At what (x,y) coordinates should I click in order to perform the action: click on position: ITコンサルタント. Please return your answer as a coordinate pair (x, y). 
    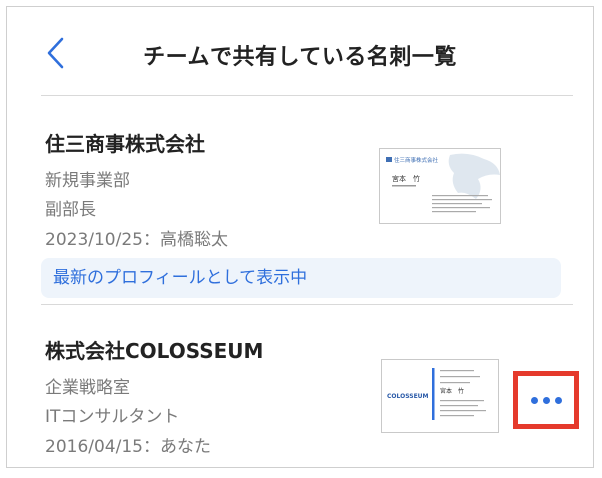
    Looking at the image, I should click on (112, 417).